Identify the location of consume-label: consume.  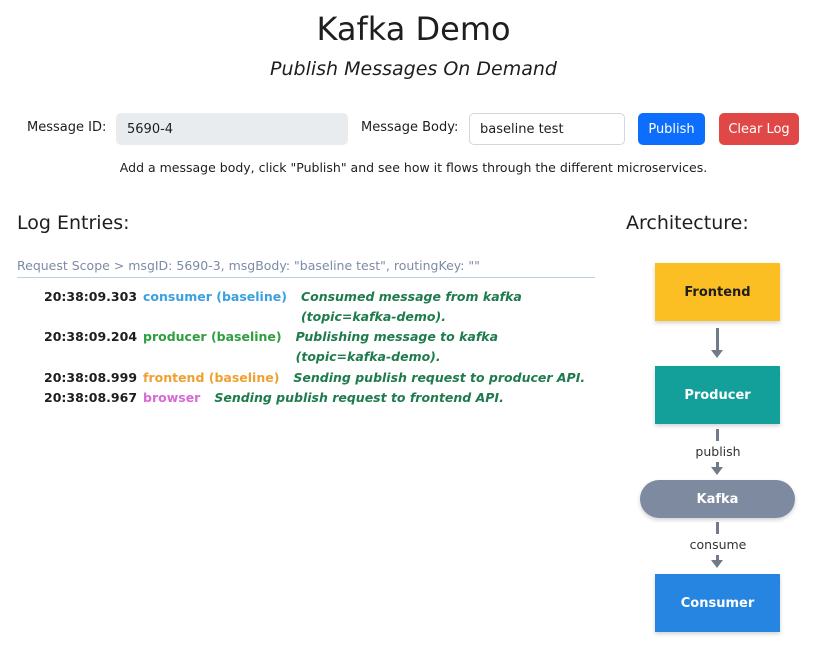
(718, 544).